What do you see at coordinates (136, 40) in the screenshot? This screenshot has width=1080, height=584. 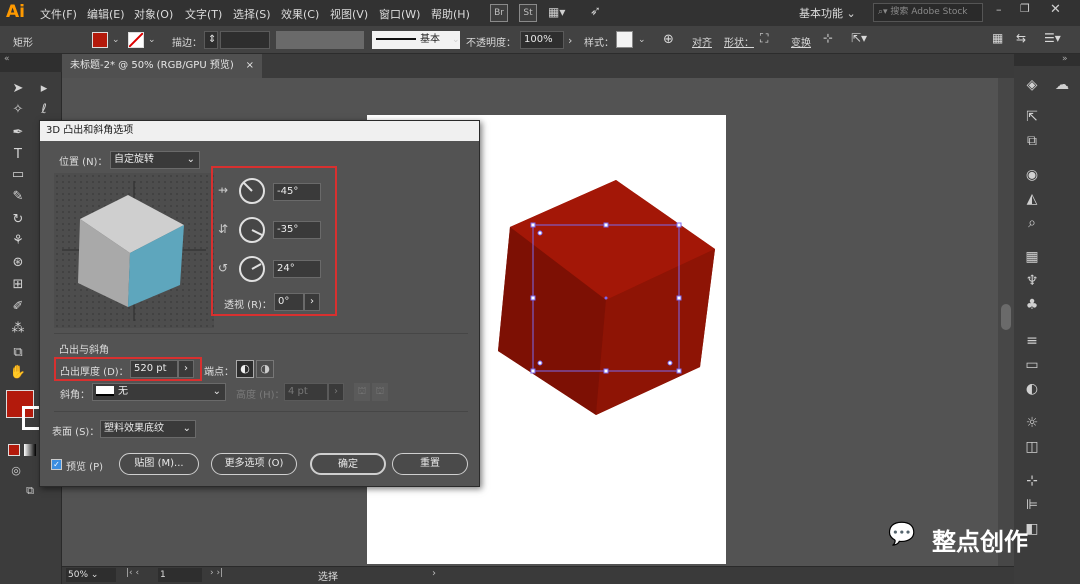 I see `stroke-swatch` at bounding box center [136, 40].